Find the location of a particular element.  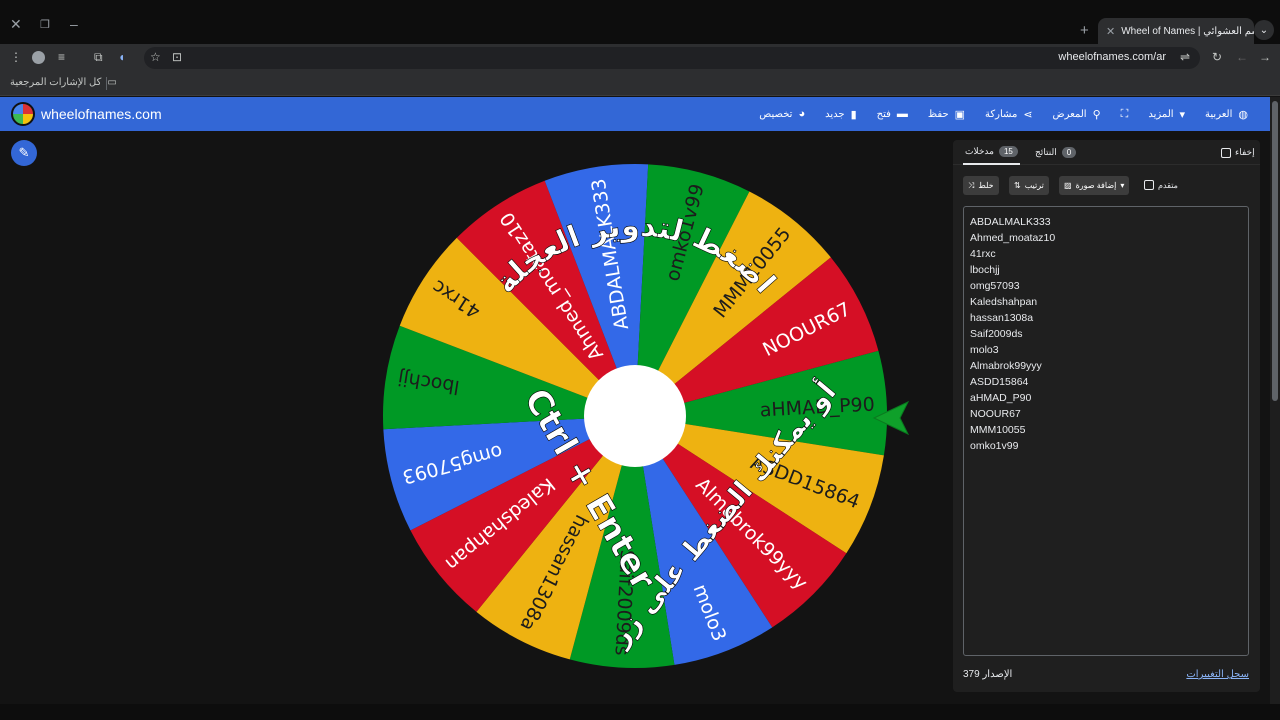

entry-item: aHMAD_P90 is located at coordinates (1106, 398).